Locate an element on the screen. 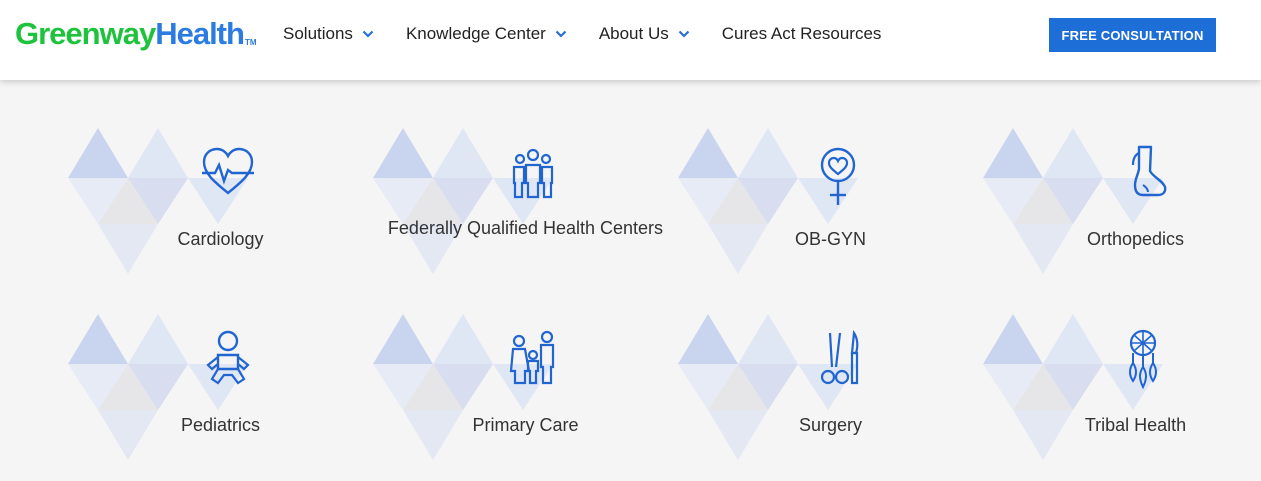 This screenshot has height=481, width=1261. specialty-tile-primary-care: Primary Care is located at coordinates (525, 397).